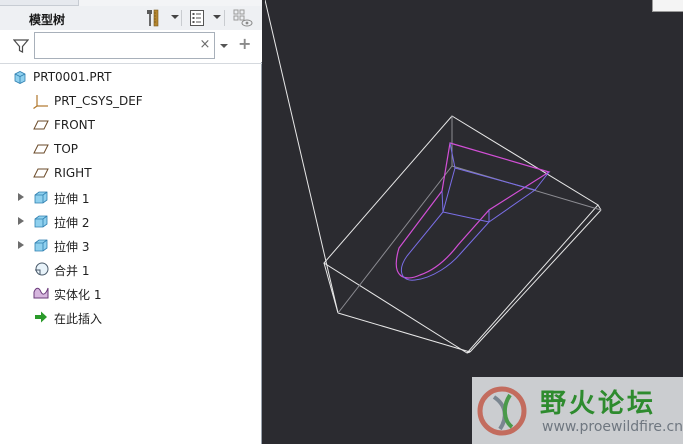 The width and height of the screenshot is (683, 444). Describe the element at coordinates (78, 295) in the screenshot. I see `tree-item-label: 实体化 1` at that location.